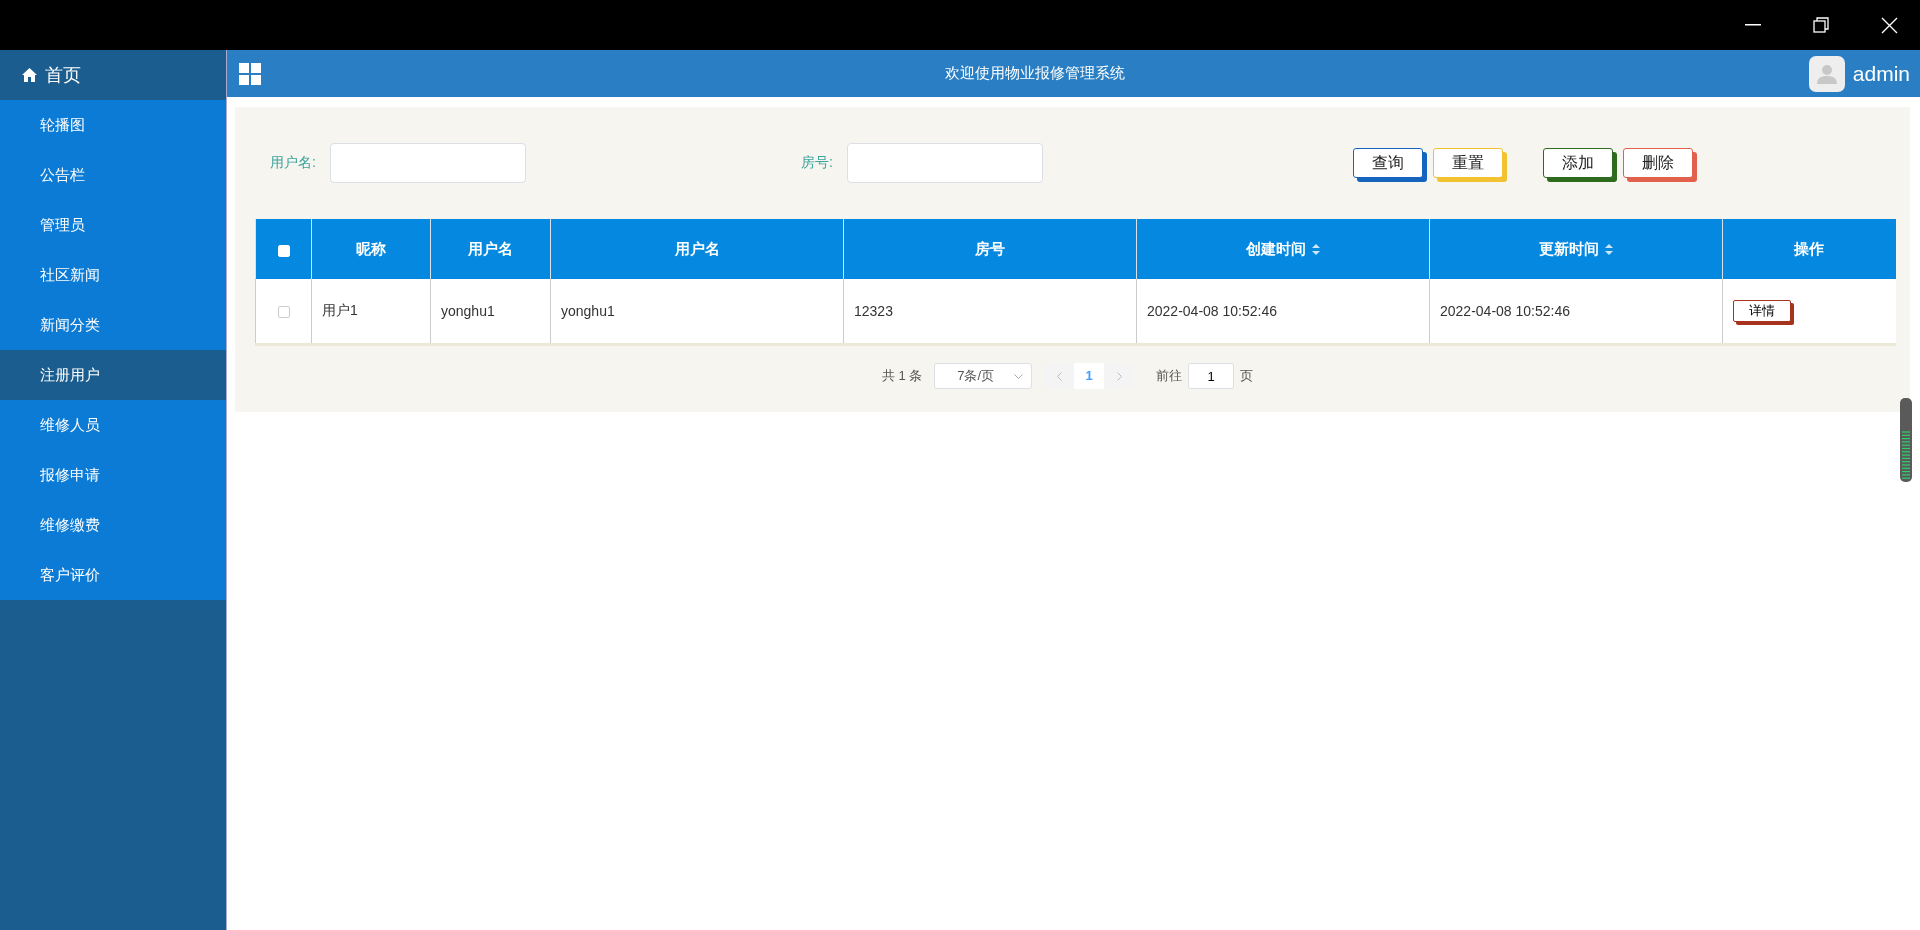 This screenshot has width=1920, height=930. What do you see at coordinates (113, 225) in the screenshot?
I see `sidebar-item: 管理员` at bounding box center [113, 225].